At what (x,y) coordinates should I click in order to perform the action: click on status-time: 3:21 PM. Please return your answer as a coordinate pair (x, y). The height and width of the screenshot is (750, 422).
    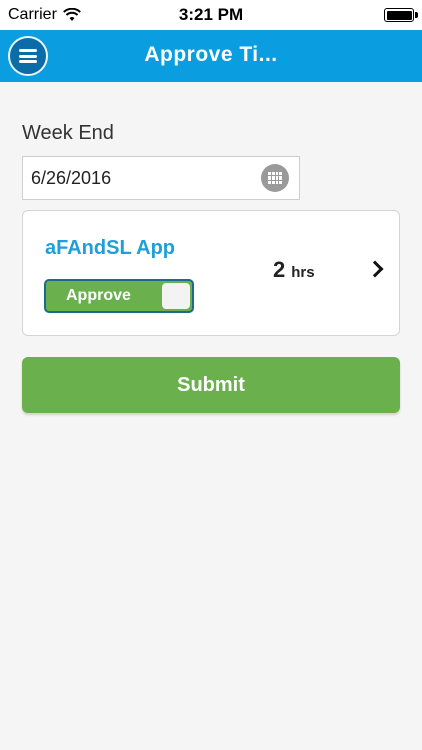
    Looking at the image, I should click on (211, 14).